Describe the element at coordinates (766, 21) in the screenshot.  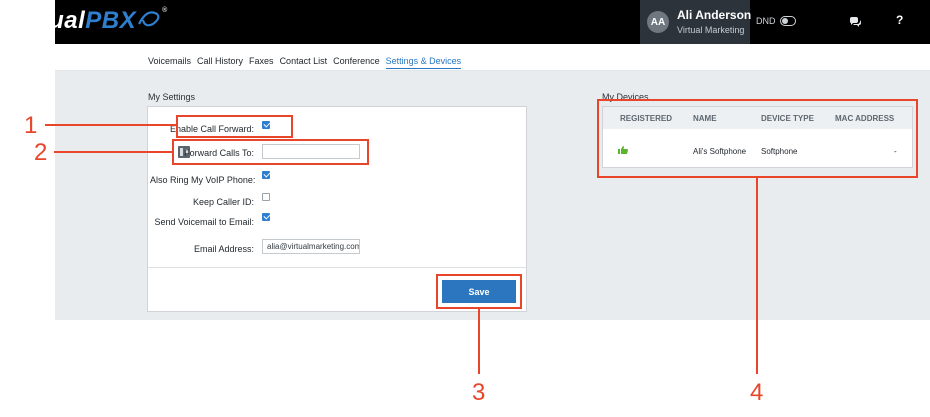
I see `dnd-label: DND` at that location.